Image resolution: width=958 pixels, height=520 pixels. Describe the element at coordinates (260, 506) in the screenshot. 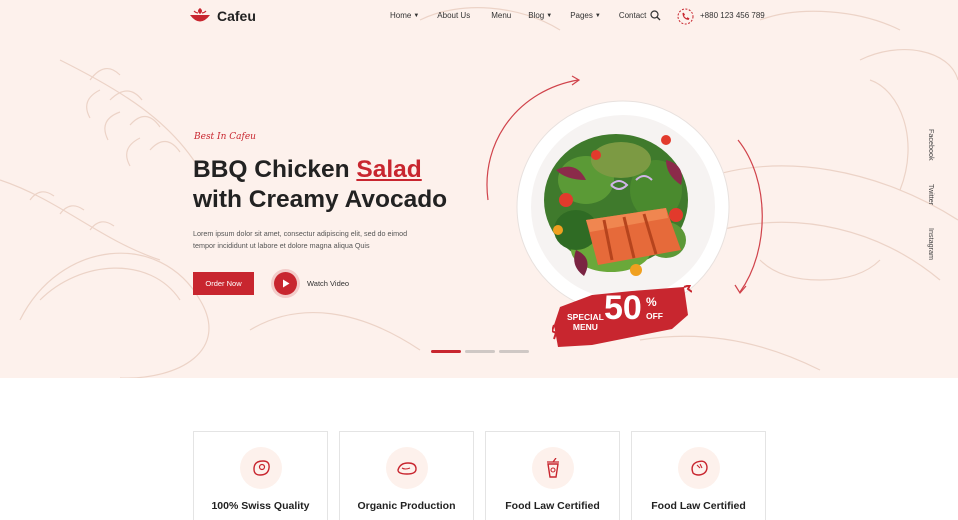

I see `feature-title: 100% Swiss Quality` at that location.